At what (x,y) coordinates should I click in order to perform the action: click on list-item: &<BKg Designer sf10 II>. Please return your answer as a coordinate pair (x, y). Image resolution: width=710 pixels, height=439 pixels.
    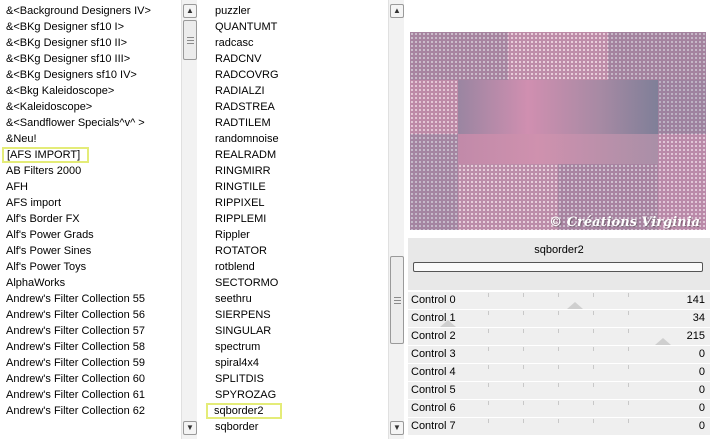
    Looking at the image, I should click on (90, 43).